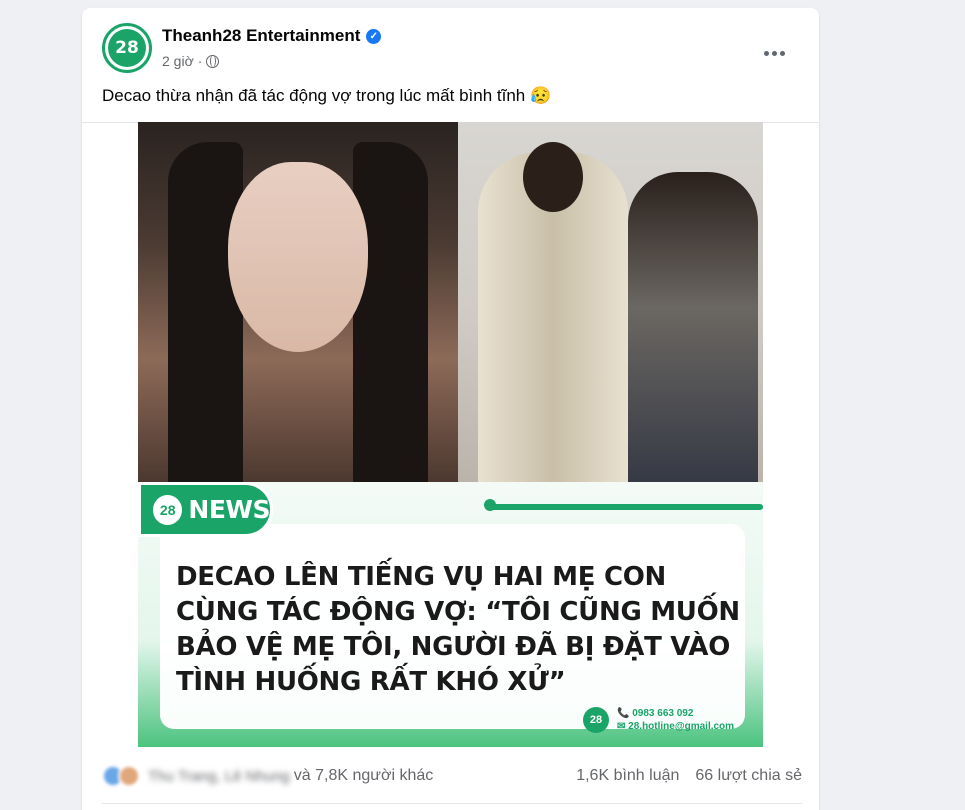 This screenshot has width=965, height=810. I want to click on reaction-icons, so click(121, 776).